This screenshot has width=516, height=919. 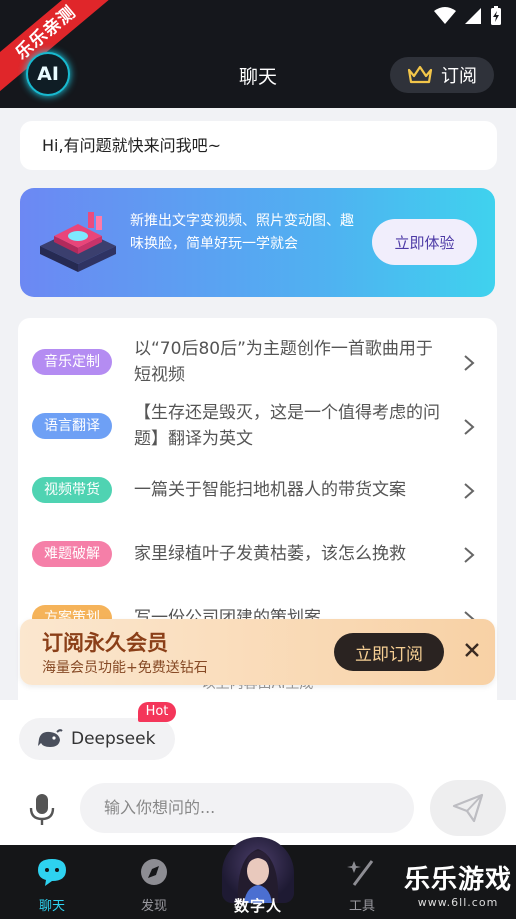 I want to click on top-header: 乐乐亲测 AI 聊天 订阅, so click(x=258, y=54).